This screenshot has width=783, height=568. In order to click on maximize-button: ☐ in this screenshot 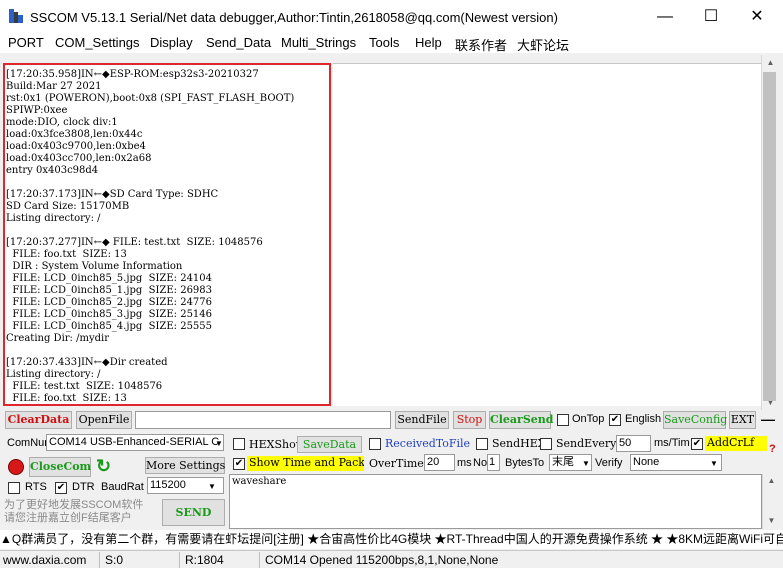, I will do `click(711, 16)`.